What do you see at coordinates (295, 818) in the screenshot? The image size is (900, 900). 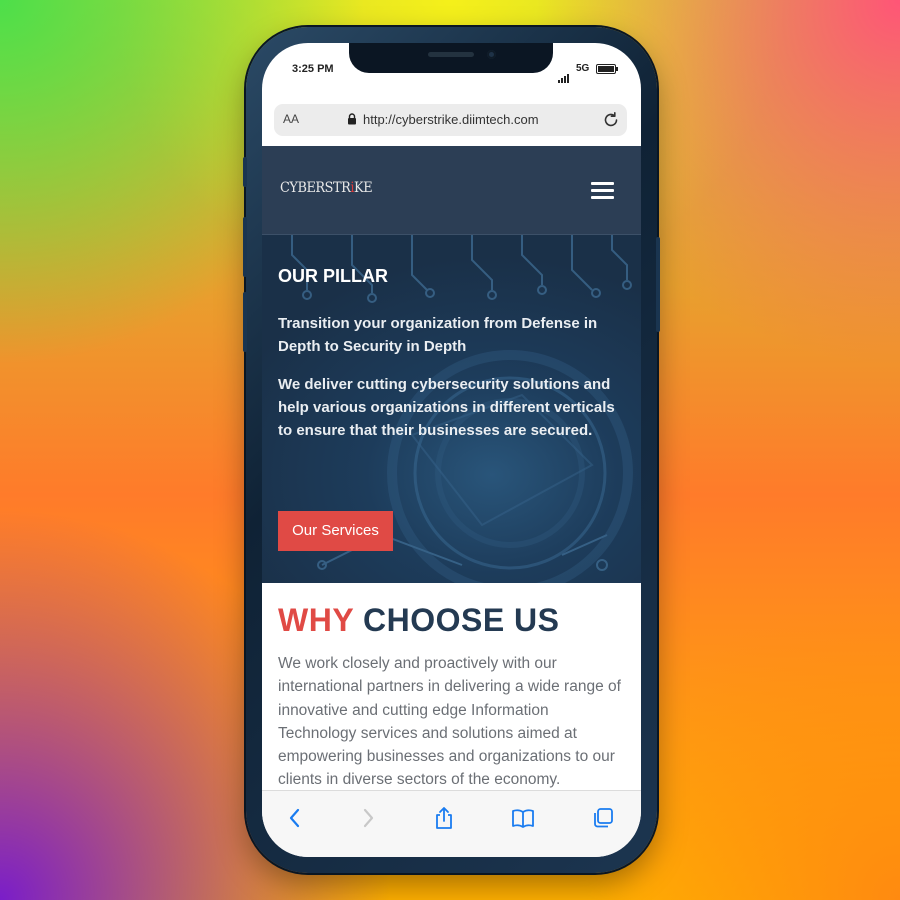 I see `back-icon` at bounding box center [295, 818].